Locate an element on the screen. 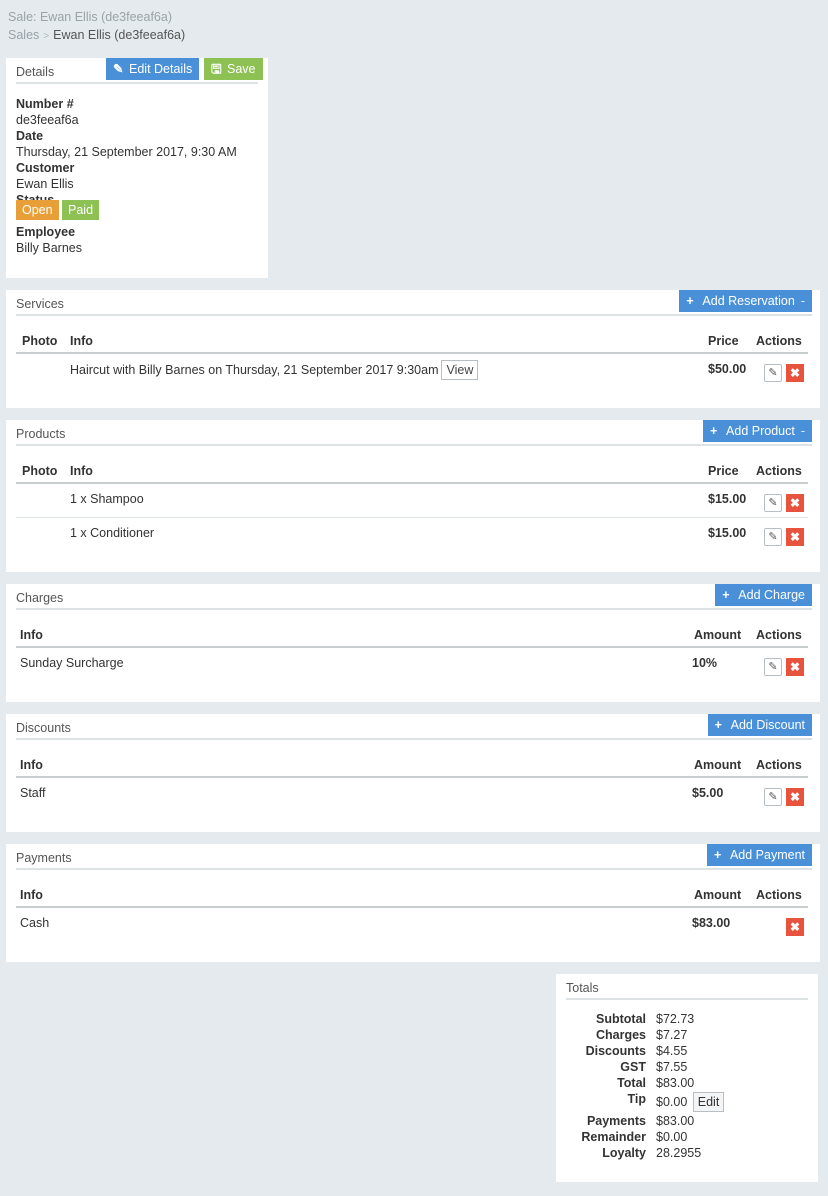 The height and width of the screenshot is (1196, 828). breadcrumb-sales-link: Sales is located at coordinates (23, 35).